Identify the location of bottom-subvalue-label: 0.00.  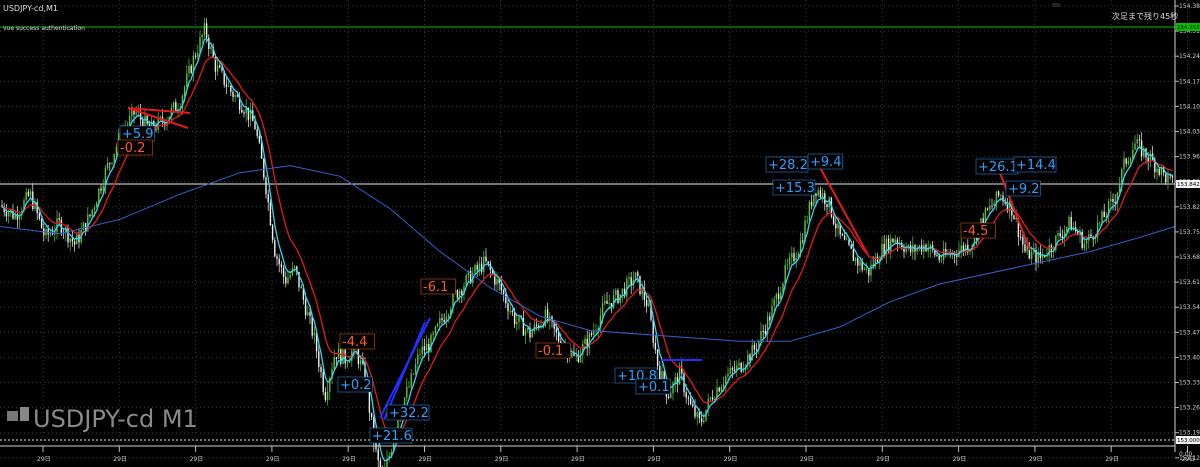
(1186, 454).